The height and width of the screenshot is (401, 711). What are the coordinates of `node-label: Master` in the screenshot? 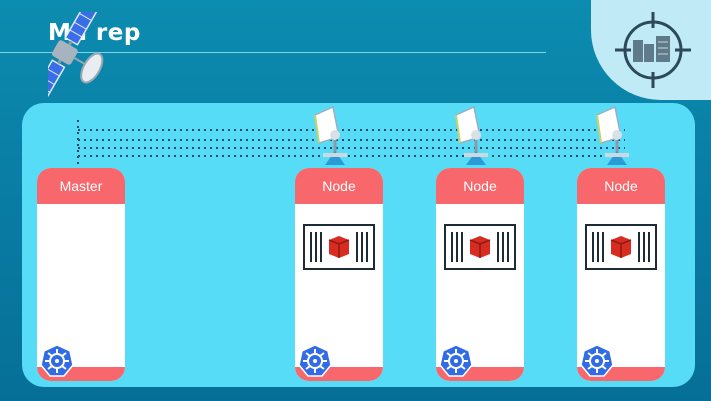 It's located at (81, 186).